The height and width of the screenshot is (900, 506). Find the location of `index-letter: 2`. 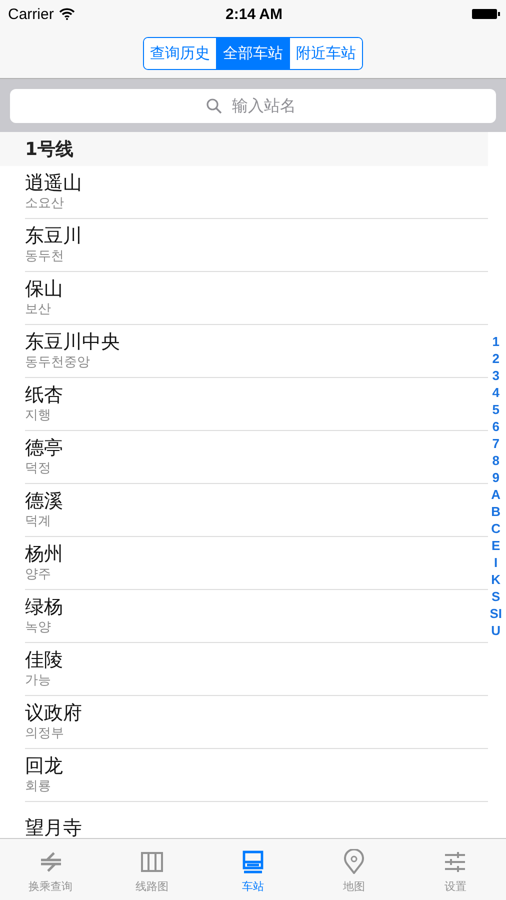

index-letter: 2 is located at coordinates (496, 358).